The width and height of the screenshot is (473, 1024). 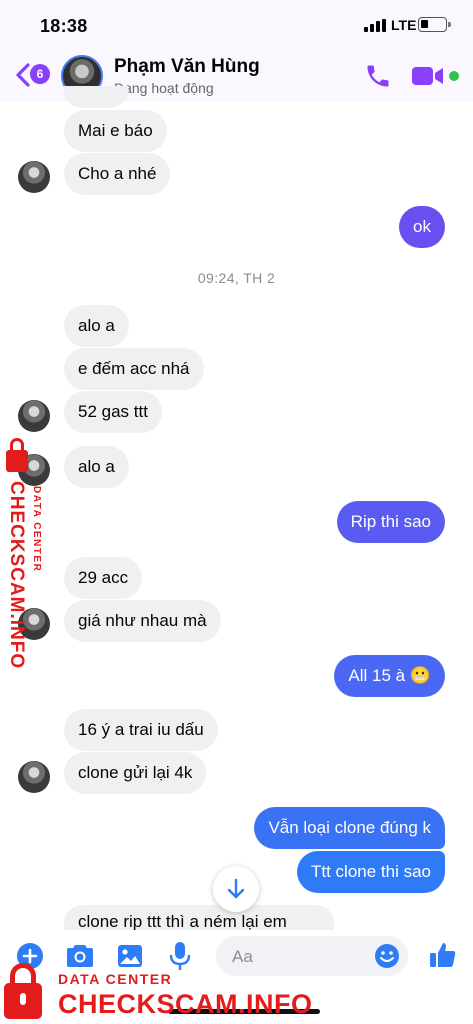 What do you see at coordinates (103, 578) in the screenshot?
I see `message-bubble: 29 acc` at bounding box center [103, 578].